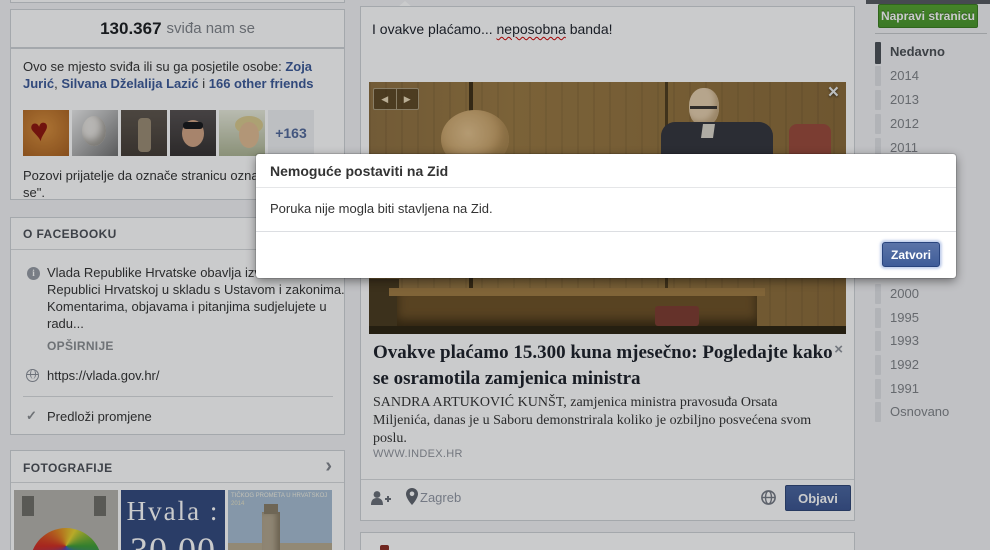 This screenshot has height=550, width=990. What do you see at coordinates (381, 208) in the screenshot?
I see `dialog-message: Poruka nije mogla biti stavljena na Zid.` at bounding box center [381, 208].